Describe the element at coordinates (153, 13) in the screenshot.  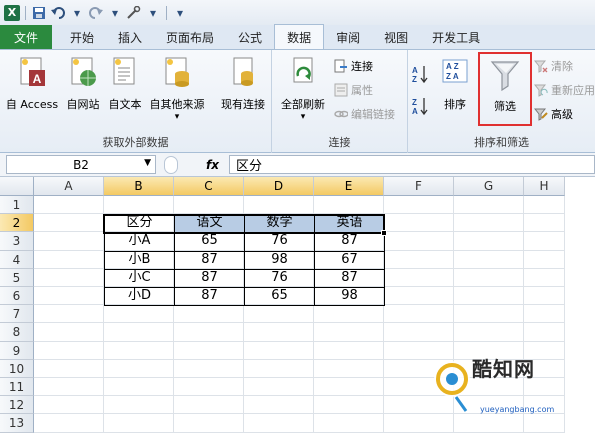
I see `tools-dropdown-icon: ▾` at that location.